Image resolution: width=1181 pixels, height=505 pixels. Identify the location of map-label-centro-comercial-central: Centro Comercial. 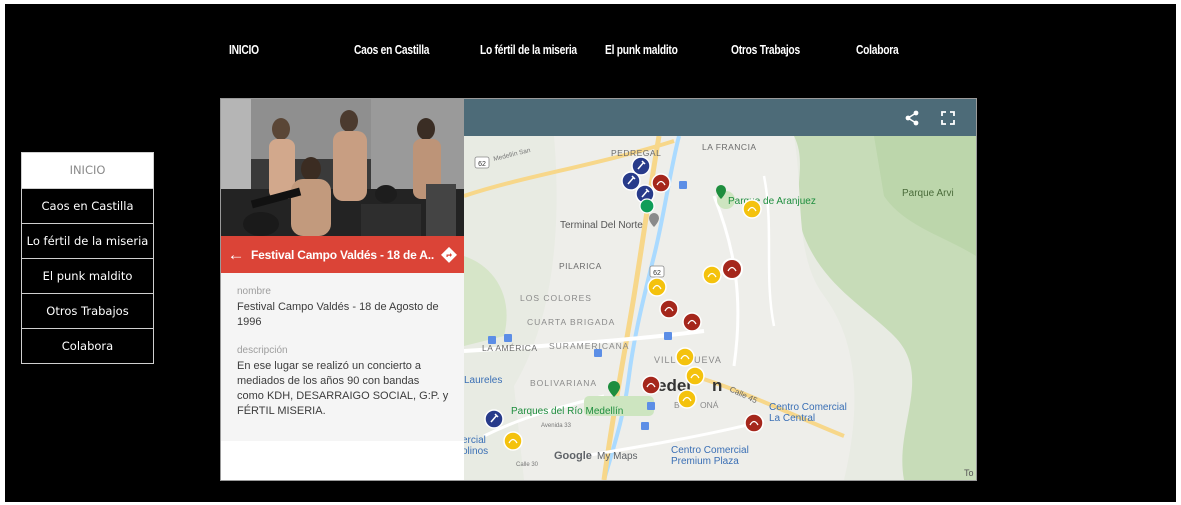
(808, 407).